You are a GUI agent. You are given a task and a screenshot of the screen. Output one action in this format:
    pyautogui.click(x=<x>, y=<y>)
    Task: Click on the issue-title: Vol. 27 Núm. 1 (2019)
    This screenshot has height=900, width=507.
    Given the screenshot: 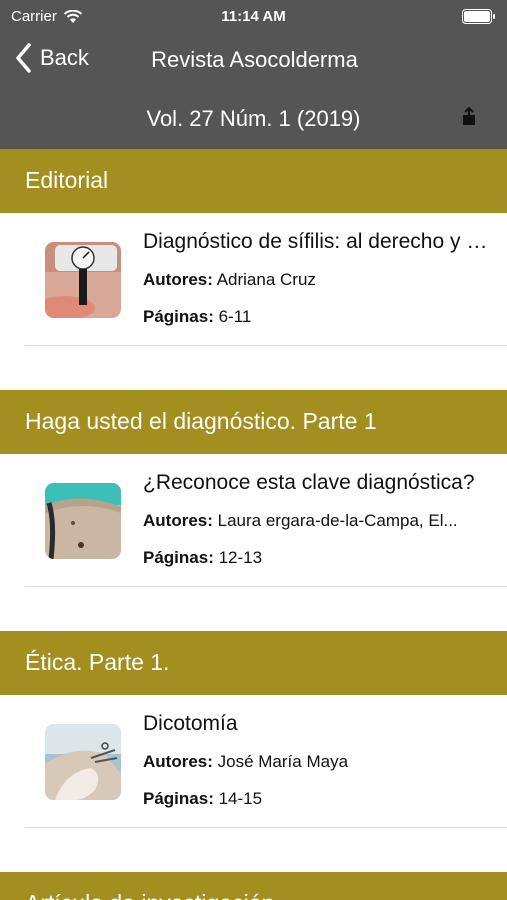 What is the action you would take?
    pyautogui.click(x=253, y=118)
    